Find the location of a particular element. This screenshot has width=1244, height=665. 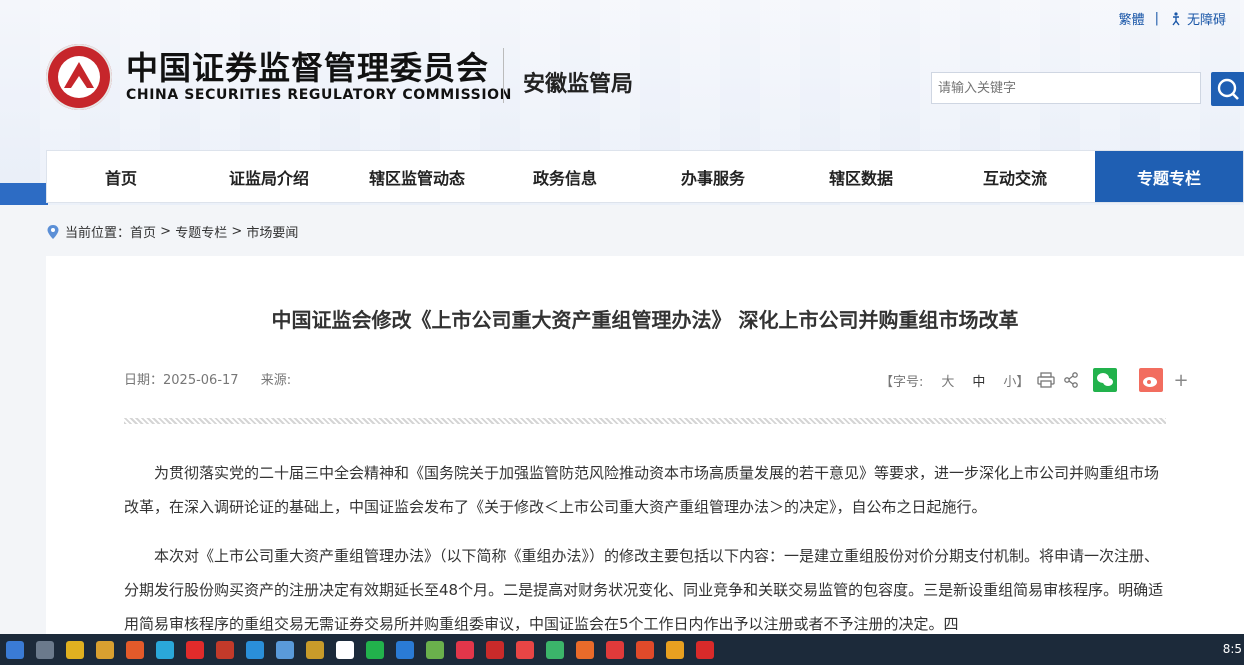

decorative-strip is located at coordinates (24, 194).